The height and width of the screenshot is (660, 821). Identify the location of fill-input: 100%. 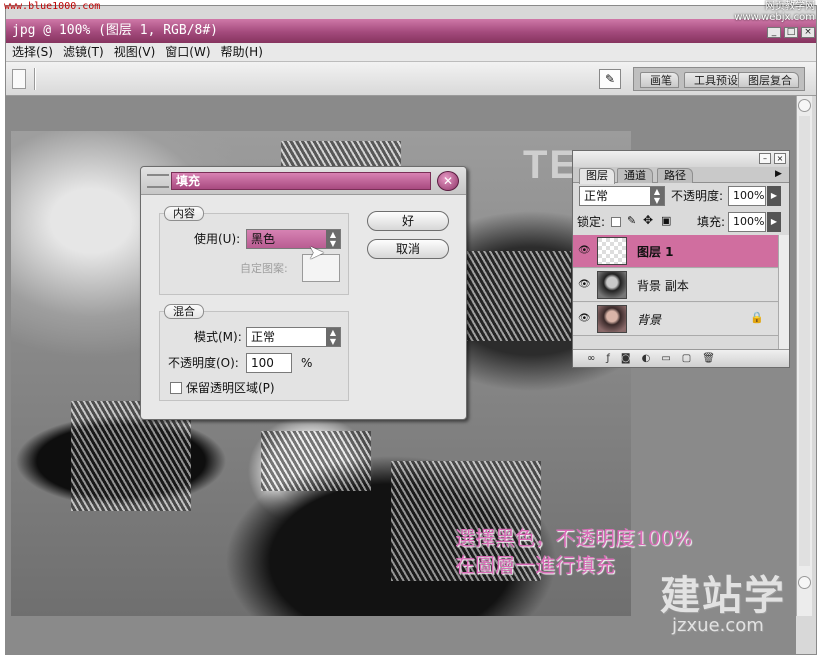
(747, 222).